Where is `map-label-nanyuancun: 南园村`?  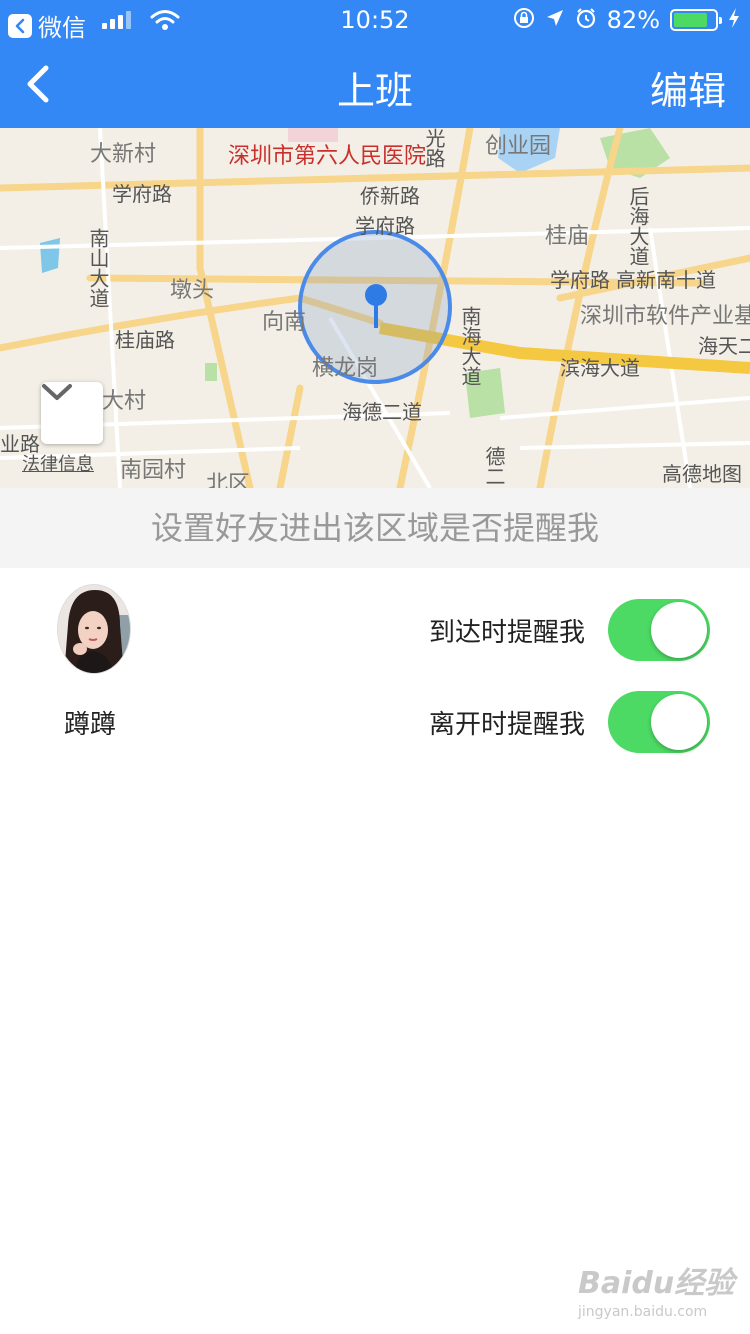
map-label-nanyuancun: 南园村 is located at coordinates (153, 470).